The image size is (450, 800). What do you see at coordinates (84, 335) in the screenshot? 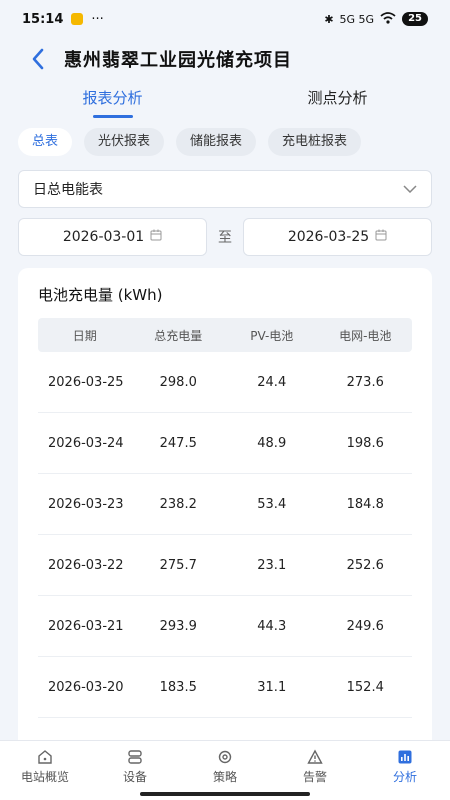
I see `column-header-date: 日期` at bounding box center [84, 335].